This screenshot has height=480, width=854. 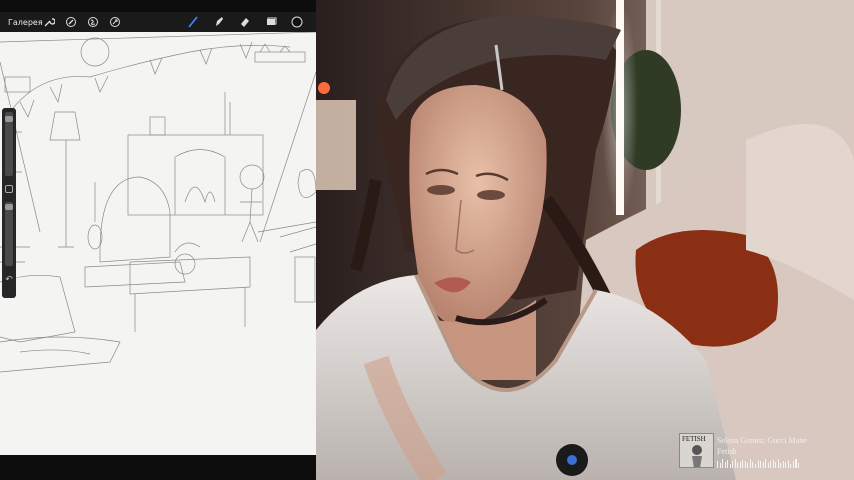 I want to click on album-artwork: FETISH, so click(x=696, y=450).